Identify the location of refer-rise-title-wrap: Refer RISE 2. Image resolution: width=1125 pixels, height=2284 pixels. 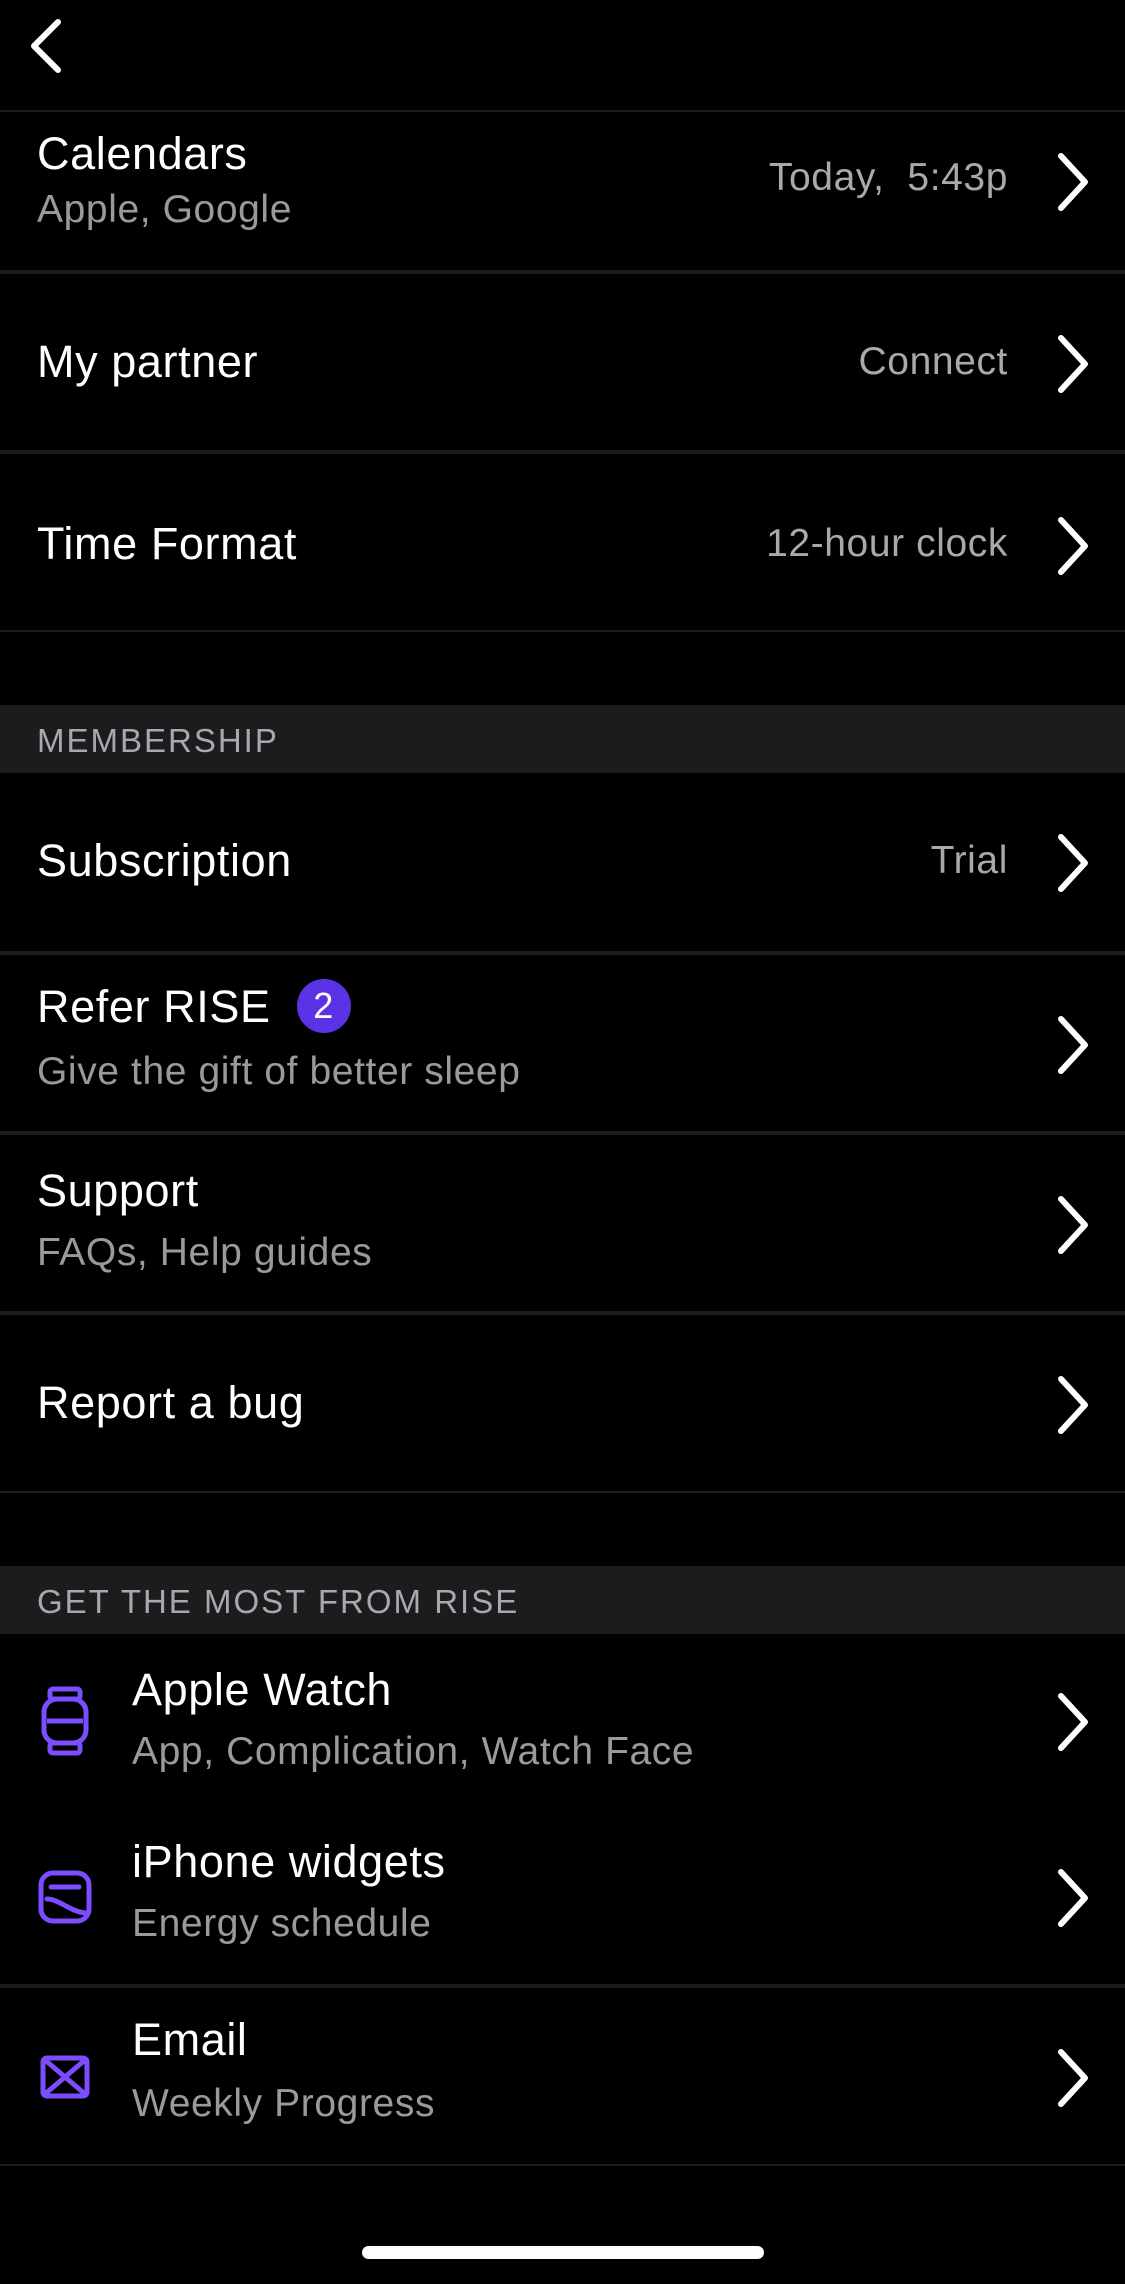
(194, 1006).